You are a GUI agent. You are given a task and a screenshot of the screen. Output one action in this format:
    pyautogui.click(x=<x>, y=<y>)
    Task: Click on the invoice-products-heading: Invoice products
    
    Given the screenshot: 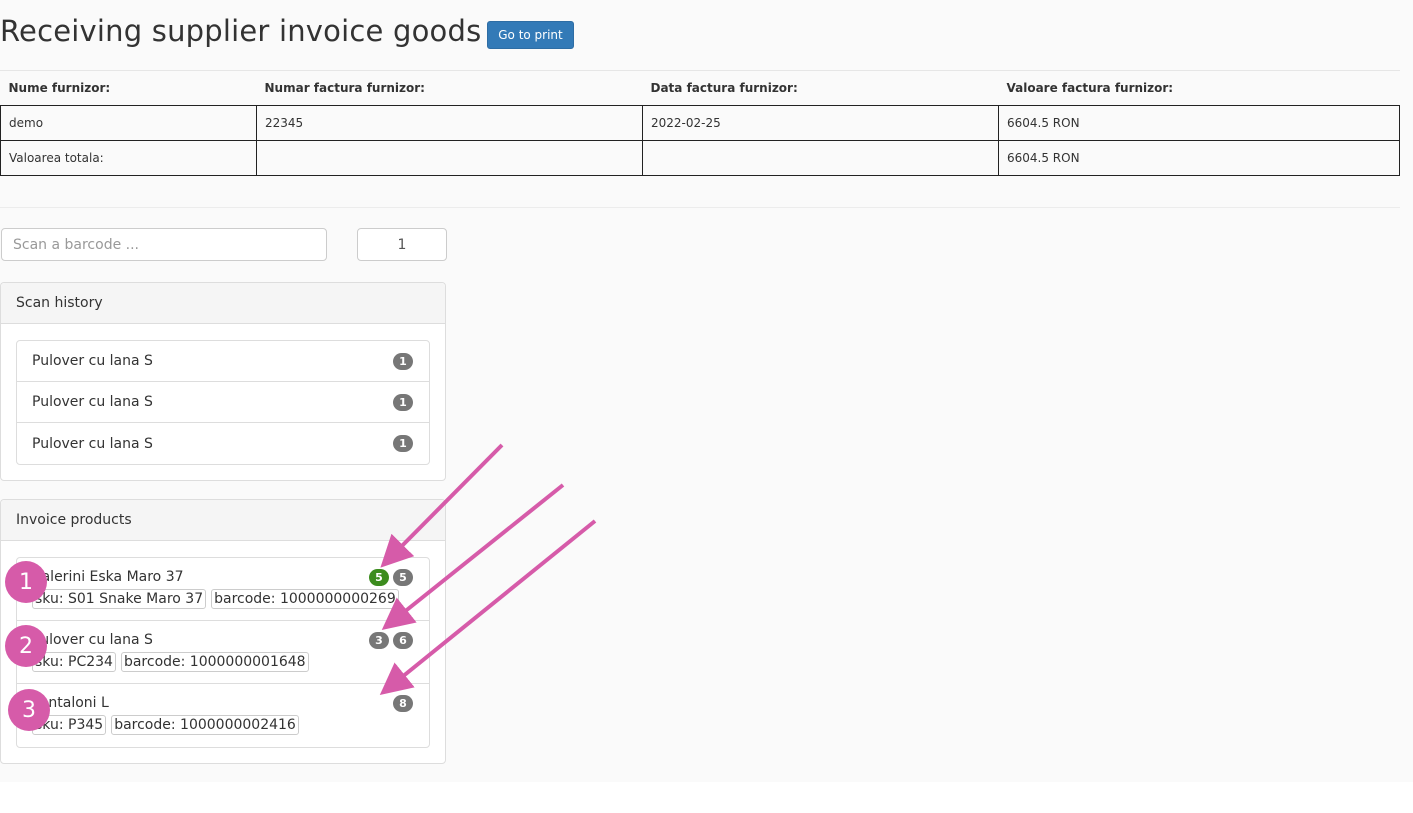 What is the action you would take?
    pyautogui.click(x=223, y=520)
    